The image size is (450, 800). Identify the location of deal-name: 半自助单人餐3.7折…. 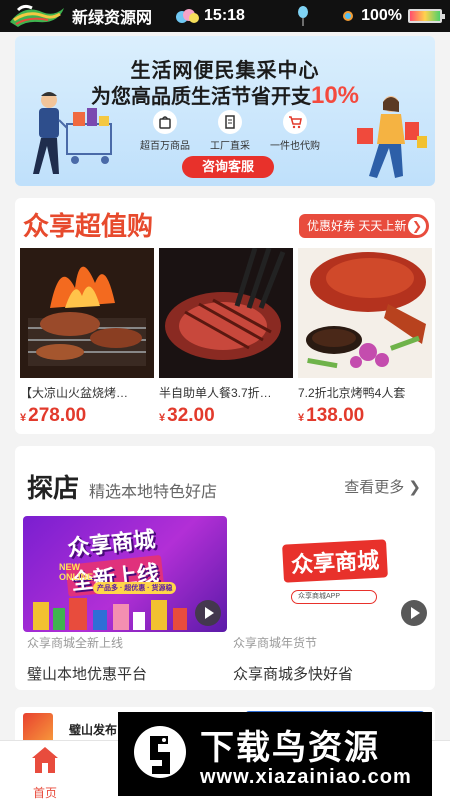
(215, 393).